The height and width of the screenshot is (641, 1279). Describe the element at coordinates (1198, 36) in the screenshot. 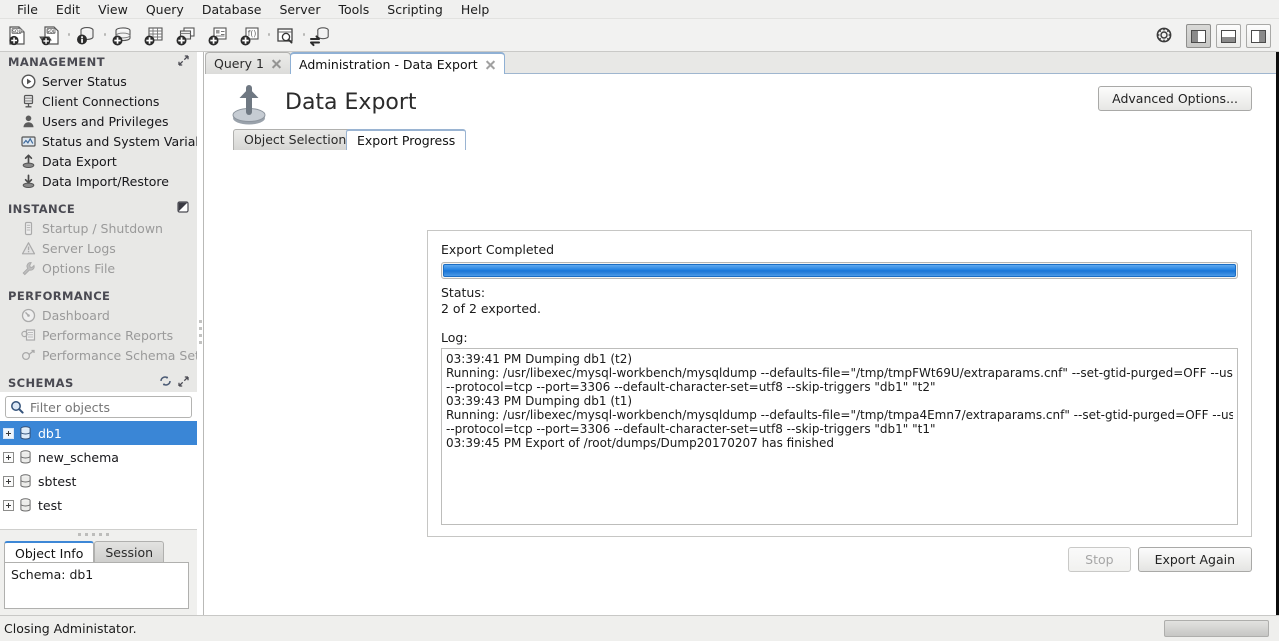

I see `toggle-sidebar-button` at that location.